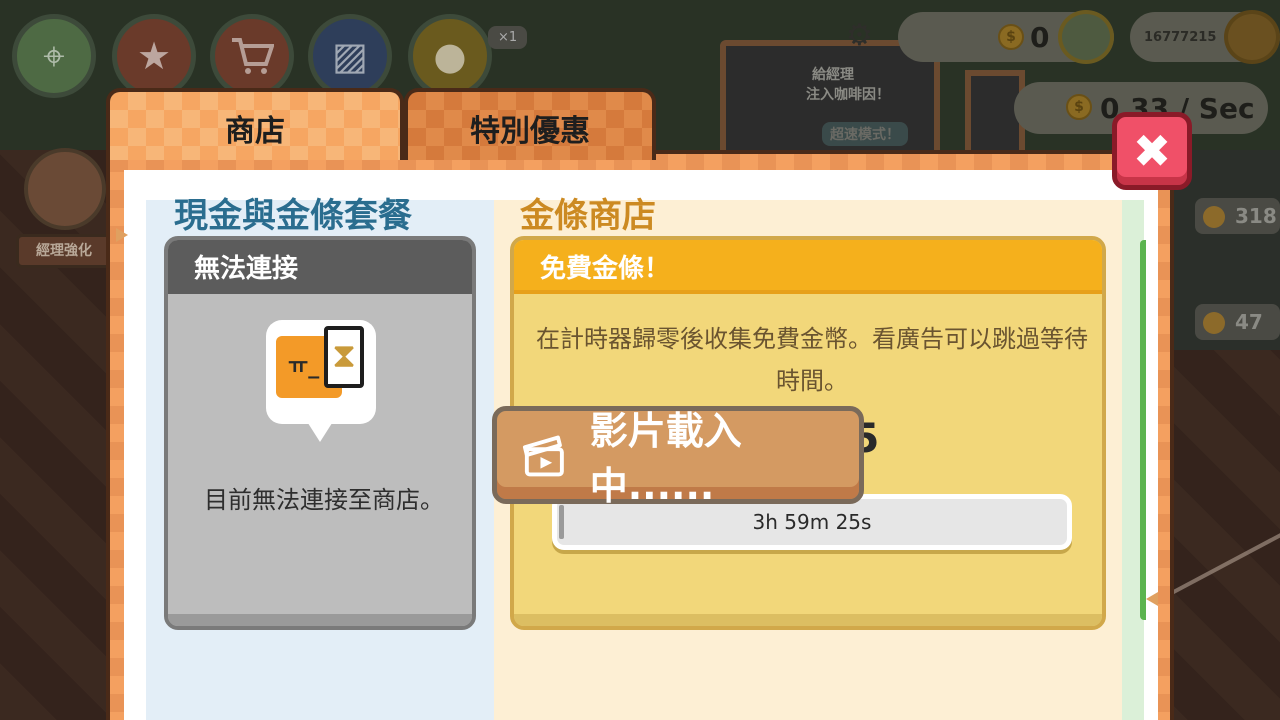  What do you see at coordinates (1256, 216) in the screenshot?
I see `side-value-1-text: 318` at bounding box center [1256, 216].